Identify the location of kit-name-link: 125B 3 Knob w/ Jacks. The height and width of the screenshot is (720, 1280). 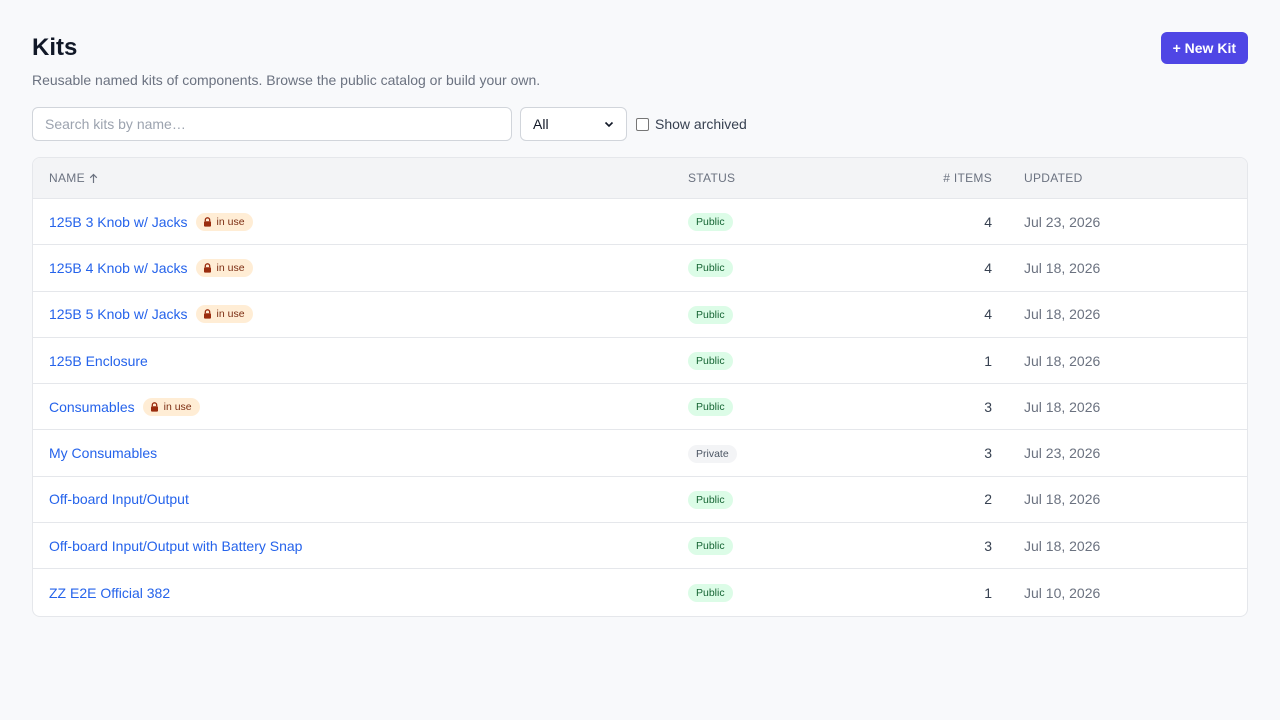
(118, 222).